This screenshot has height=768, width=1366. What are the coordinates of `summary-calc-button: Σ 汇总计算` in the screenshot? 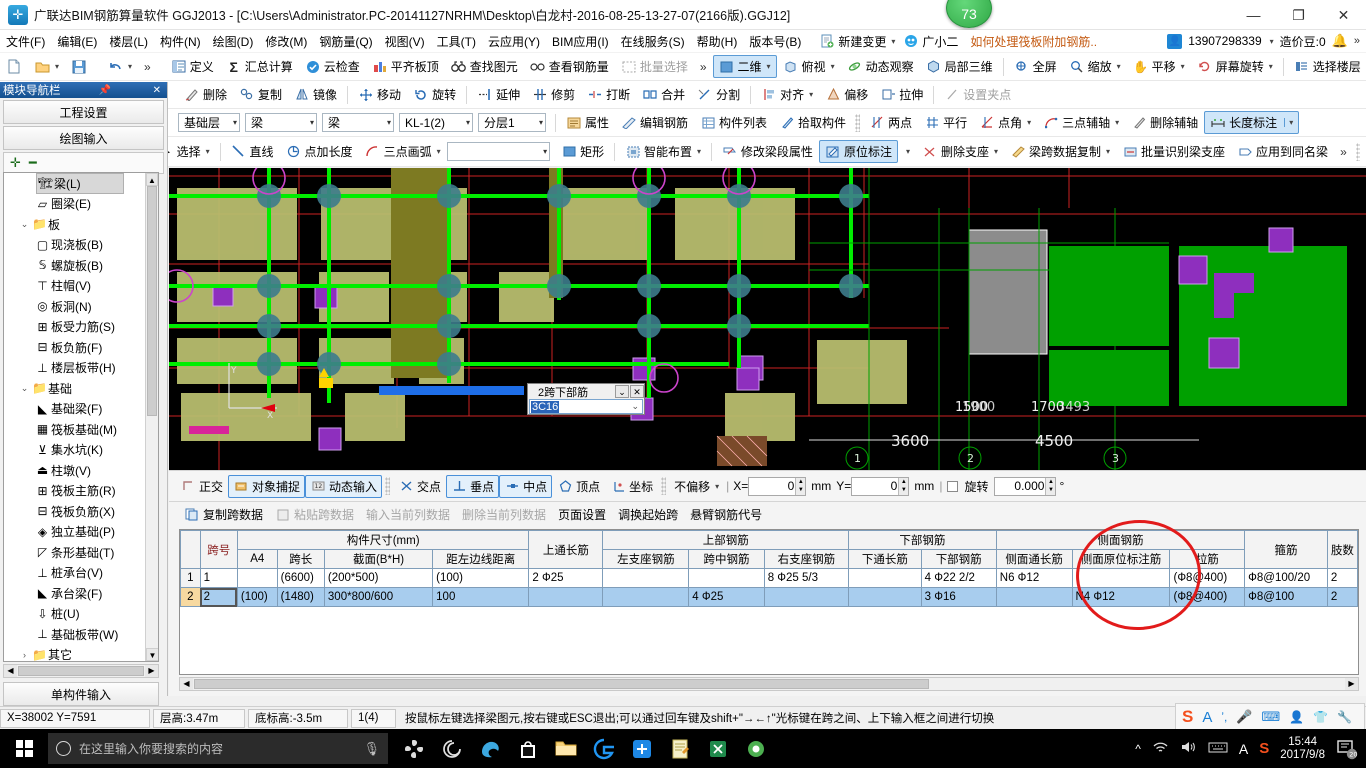 It's located at (259, 66).